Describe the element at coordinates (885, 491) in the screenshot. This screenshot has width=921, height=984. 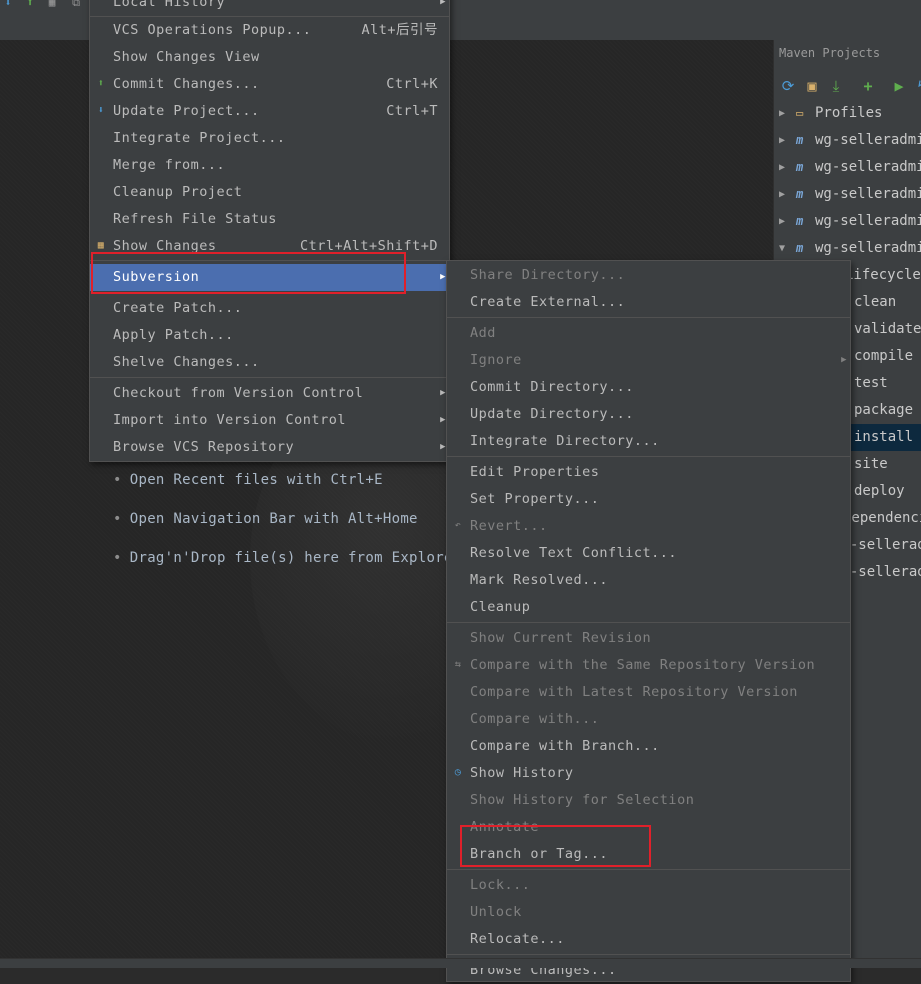
I see `maven-goal-deploy: deploy` at that location.